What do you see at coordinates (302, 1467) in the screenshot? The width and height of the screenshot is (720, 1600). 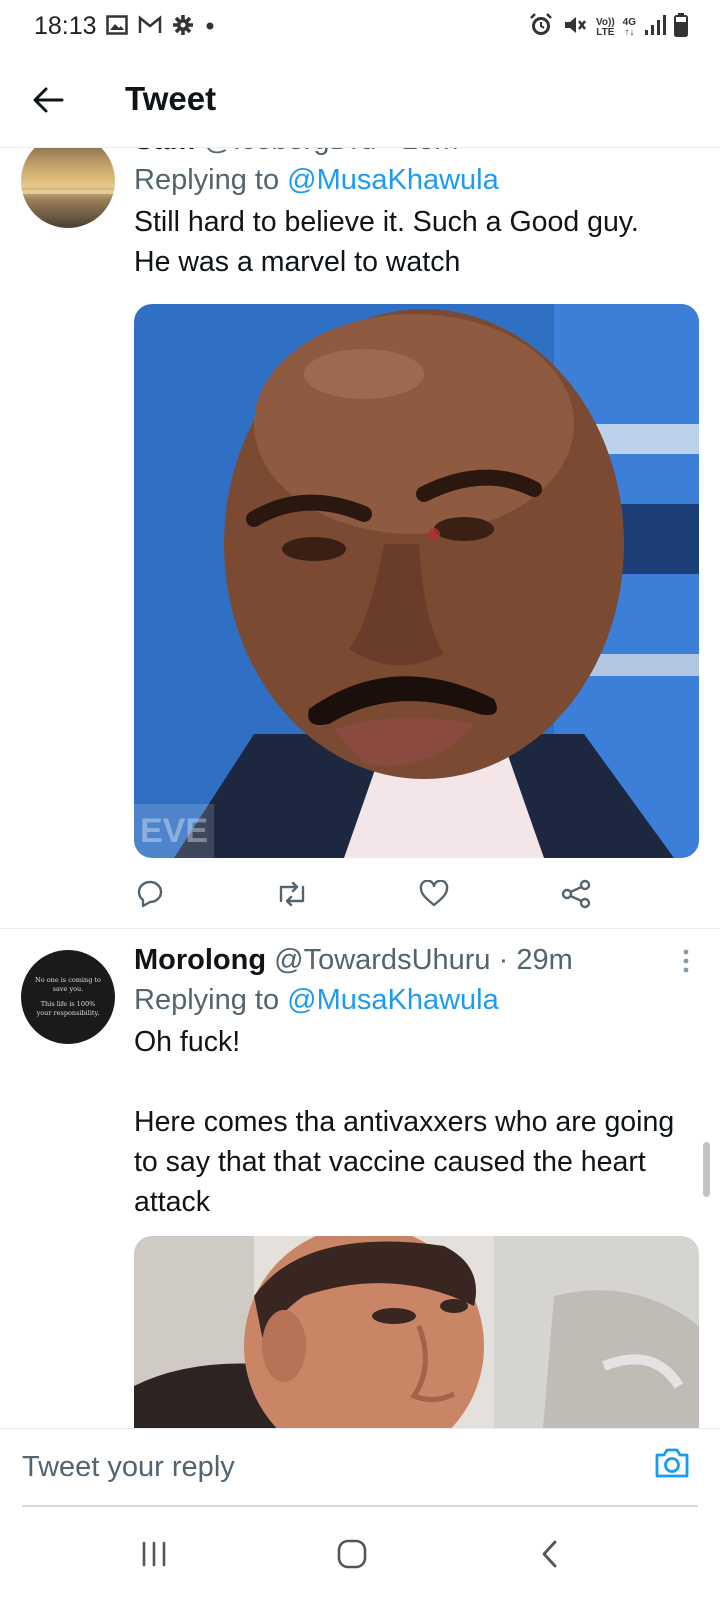 I see `reply-input` at bounding box center [302, 1467].